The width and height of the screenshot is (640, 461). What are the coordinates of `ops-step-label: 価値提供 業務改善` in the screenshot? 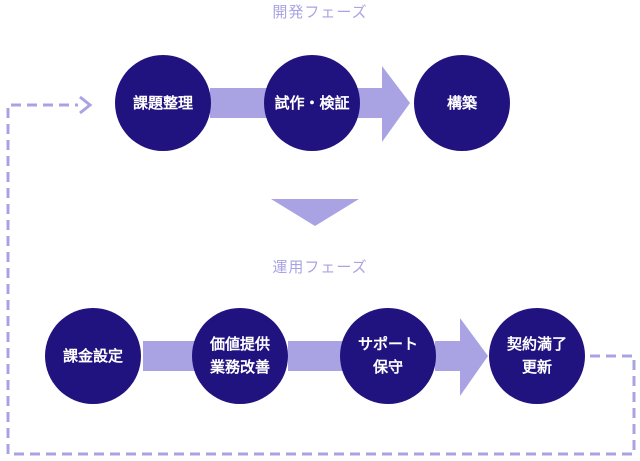 It's located at (239, 355).